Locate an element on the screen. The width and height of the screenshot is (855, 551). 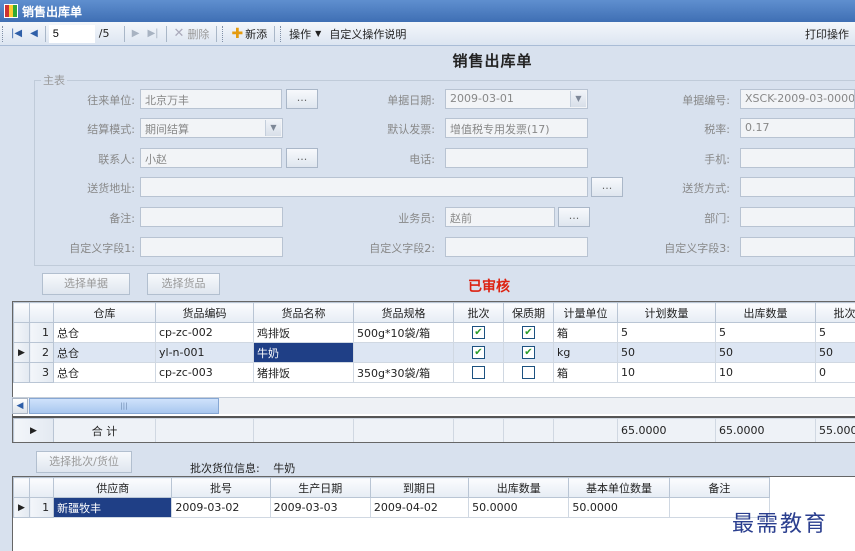
batch-checkbox is located at coordinates (478, 373).